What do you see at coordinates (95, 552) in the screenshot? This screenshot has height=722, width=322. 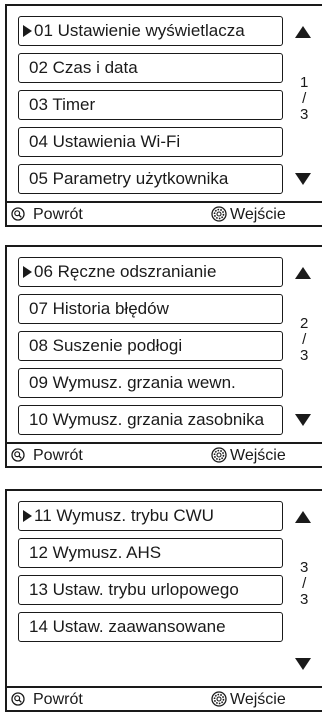 I see `menu-item-label: 12 Wymusz. AHS` at bounding box center [95, 552].